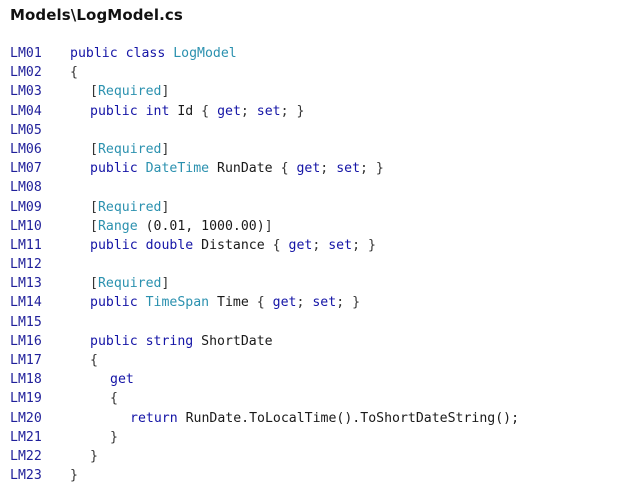 The image size is (631, 491). I want to click on code-content: public int Id { get; set; }, so click(187, 111).